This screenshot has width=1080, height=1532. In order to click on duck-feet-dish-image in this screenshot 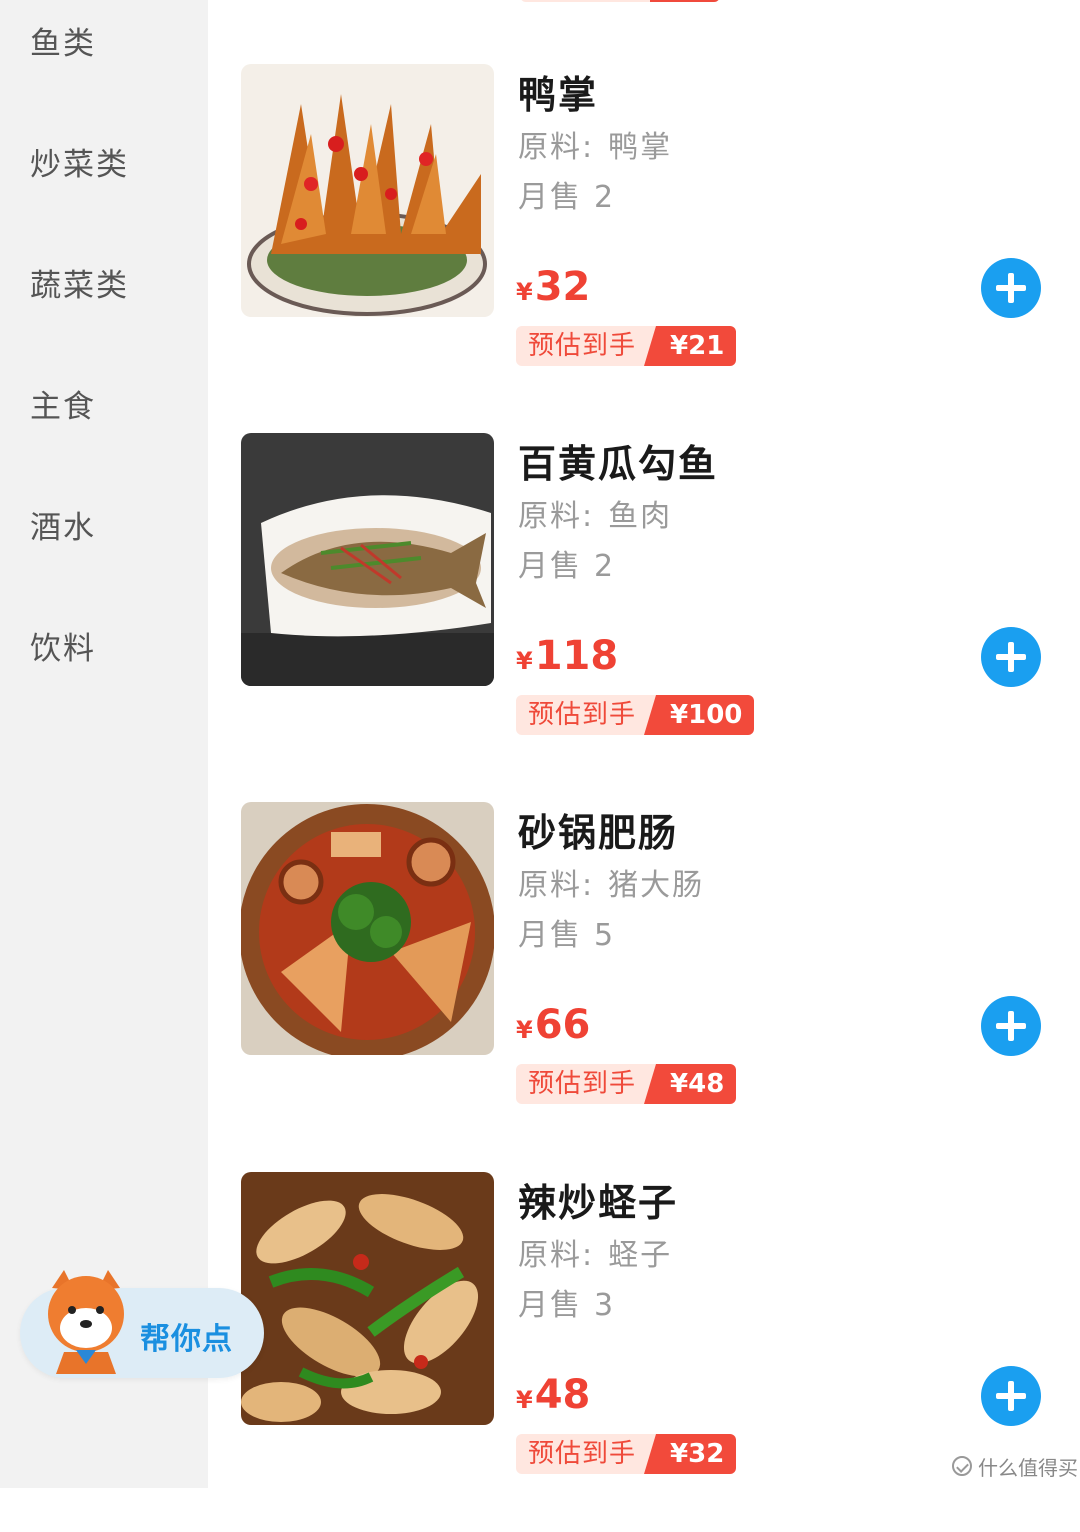, I will do `click(367, 190)`.